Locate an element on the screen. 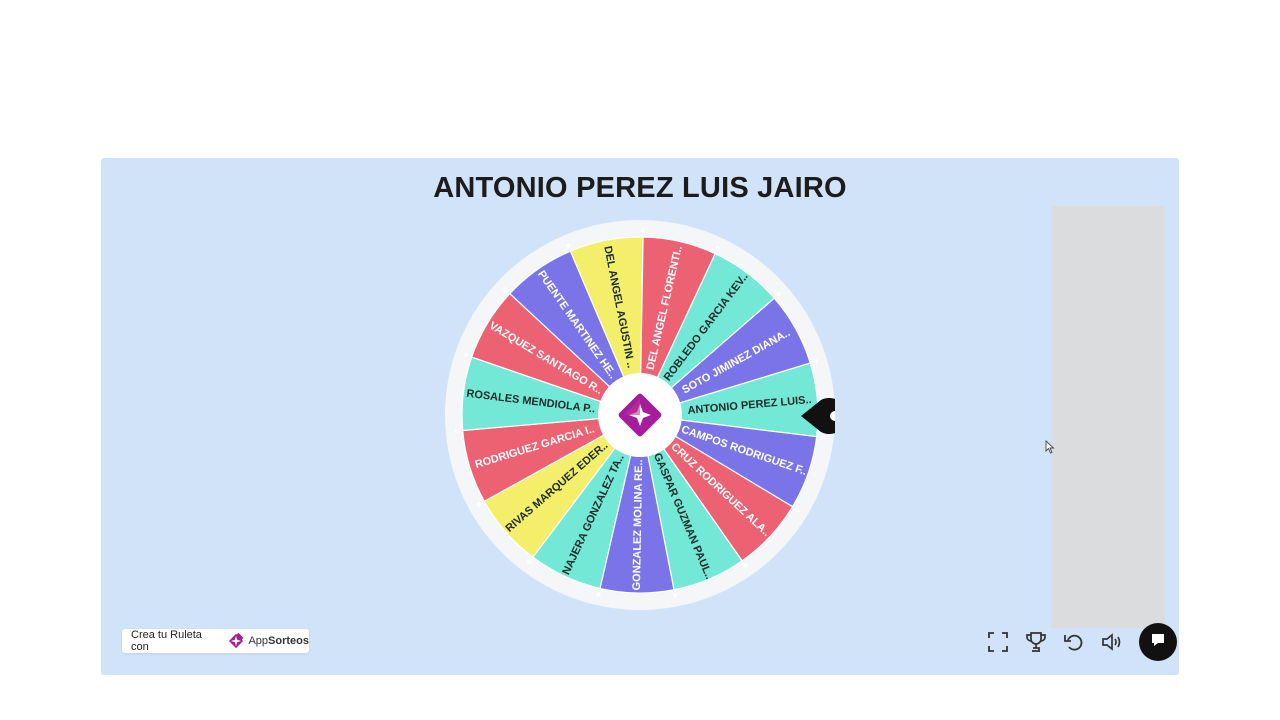 The width and height of the screenshot is (1280, 720). mouse-cursor-icon is located at coordinates (1050, 449).